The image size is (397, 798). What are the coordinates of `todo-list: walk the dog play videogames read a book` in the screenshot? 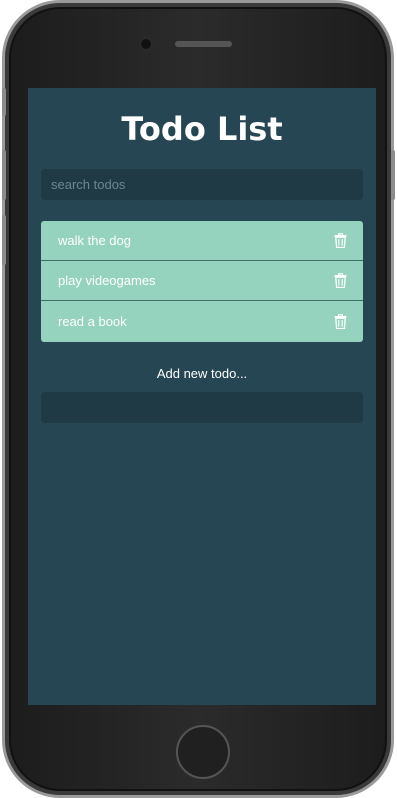 It's located at (202, 281).